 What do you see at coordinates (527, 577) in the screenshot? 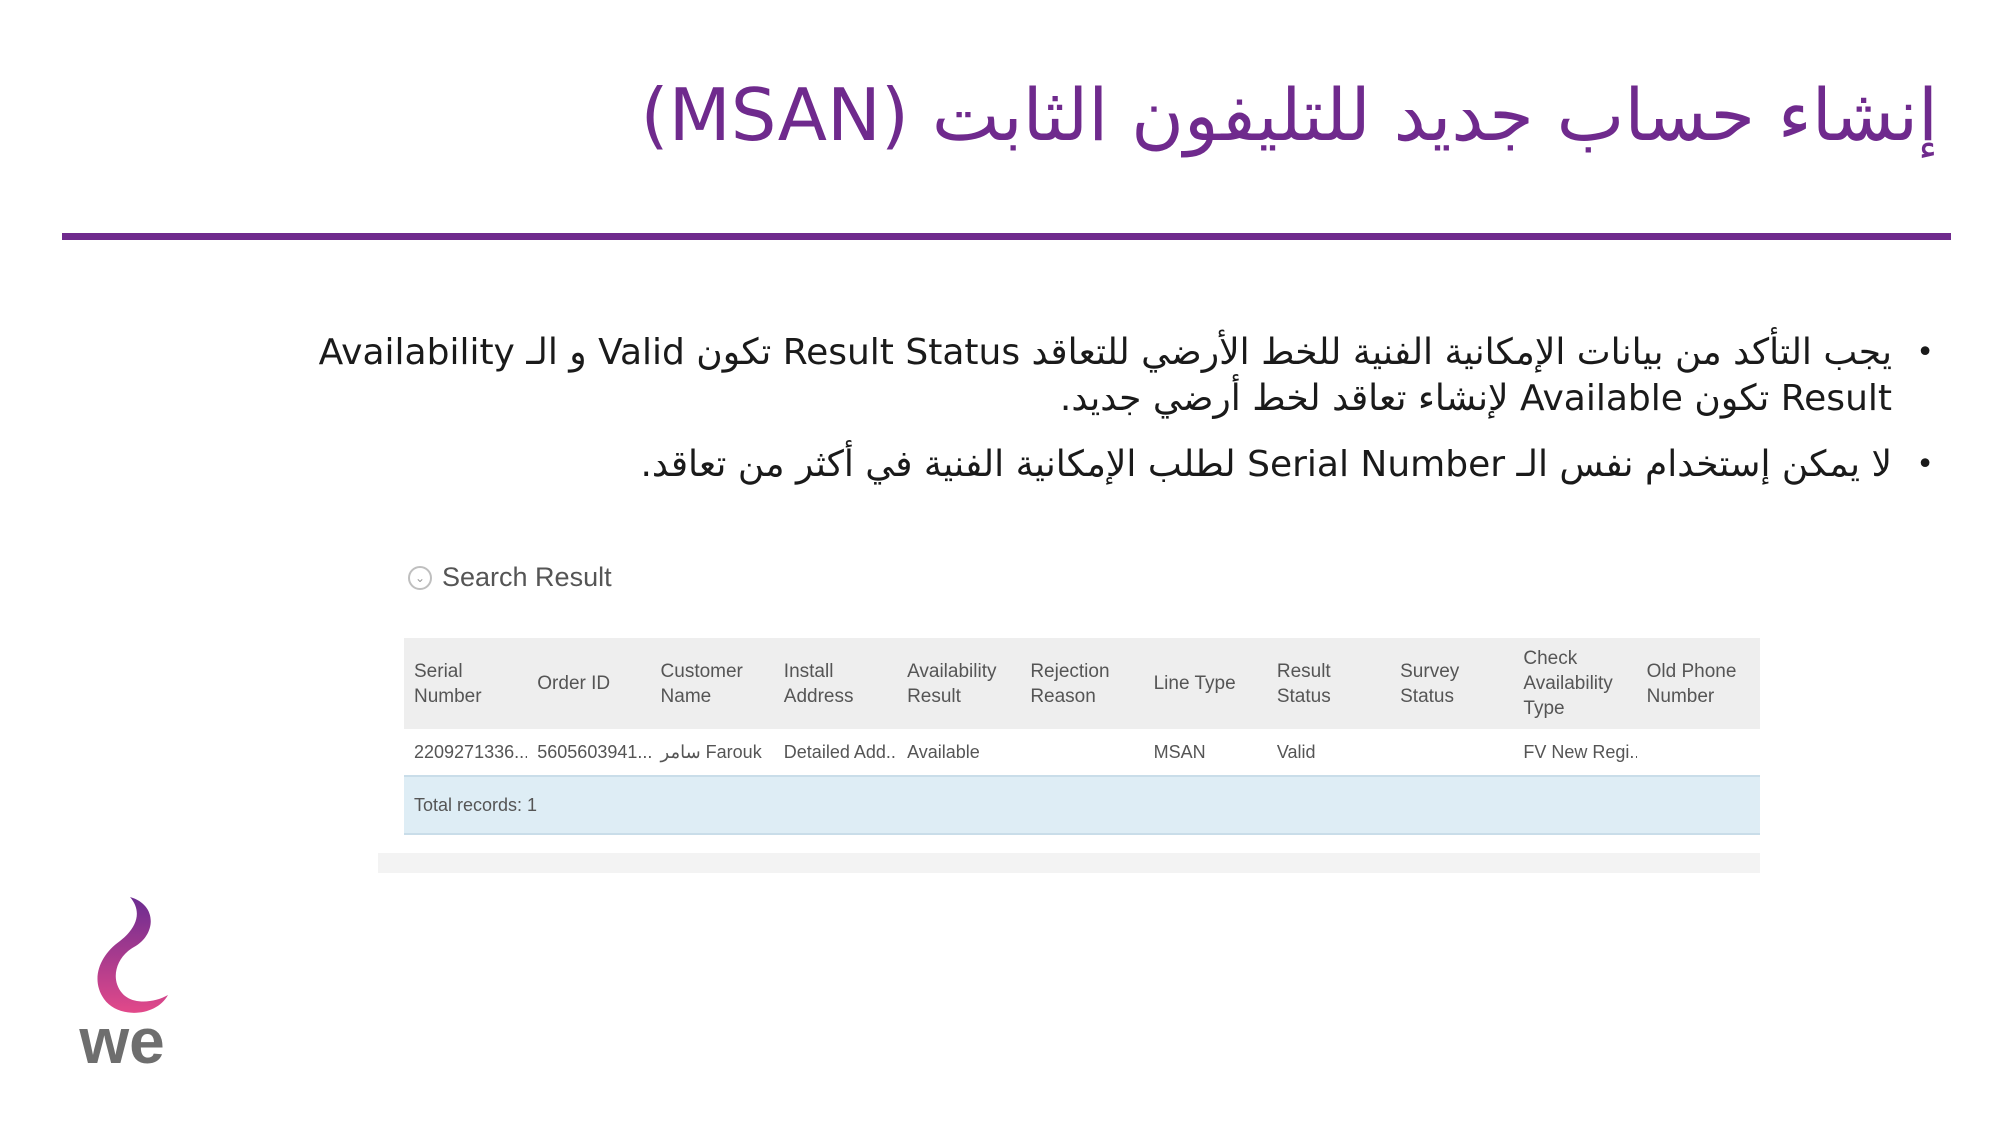
I see `search-result-label: Search Result` at bounding box center [527, 577].